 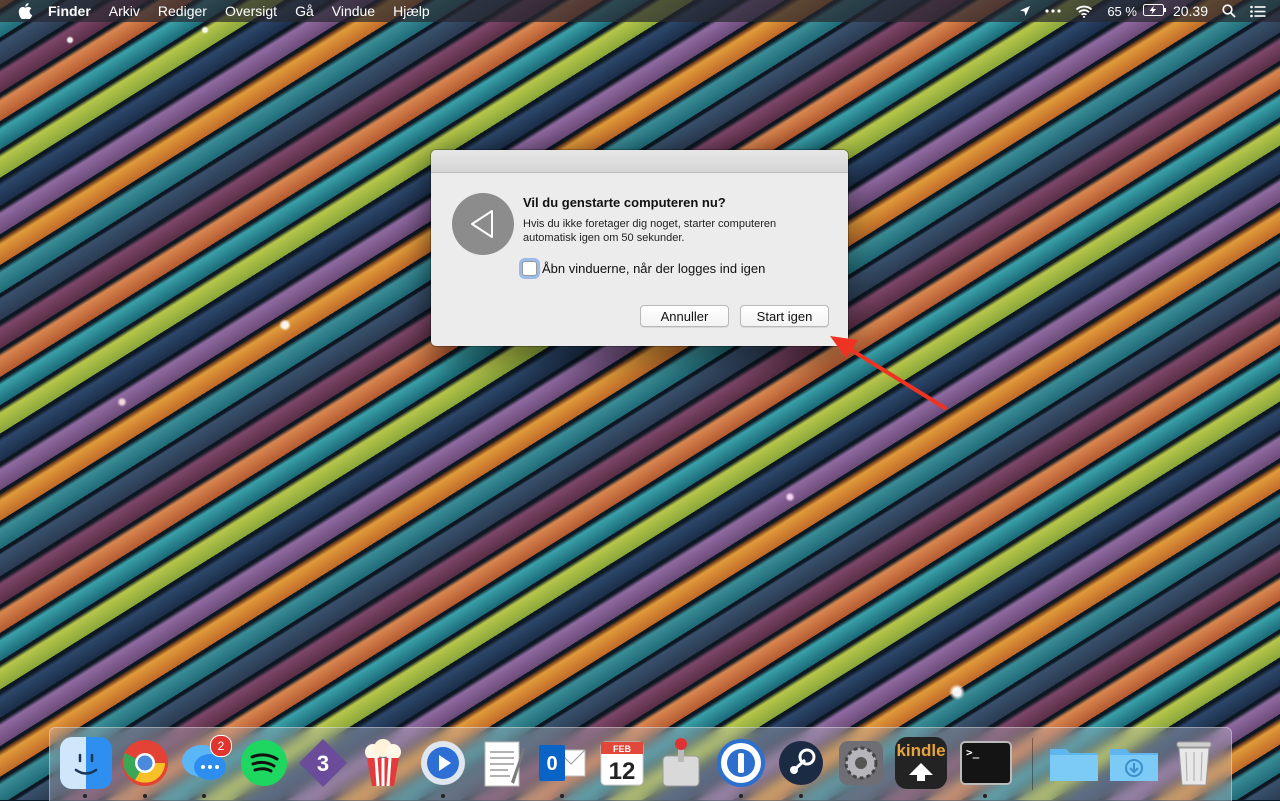 What do you see at coordinates (483, 224) in the screenshot?
I see `restart-icon` at bounding box center [483, 224].